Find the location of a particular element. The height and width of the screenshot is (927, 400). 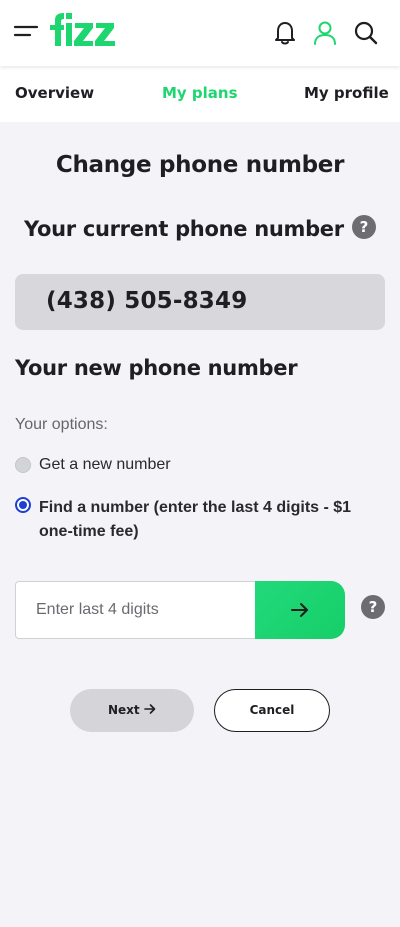

last-4-digits-input is located at coordinates (136, 610).